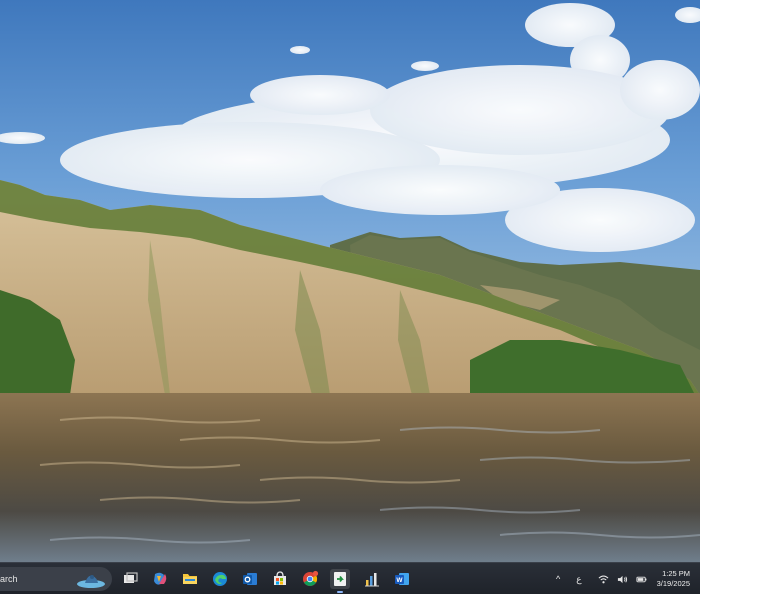 This screenshot has width=768, height=594. What do you see at coordinates (280, 579) in the screenshot?
I see `store-icon` at bounding box center [280, 579].